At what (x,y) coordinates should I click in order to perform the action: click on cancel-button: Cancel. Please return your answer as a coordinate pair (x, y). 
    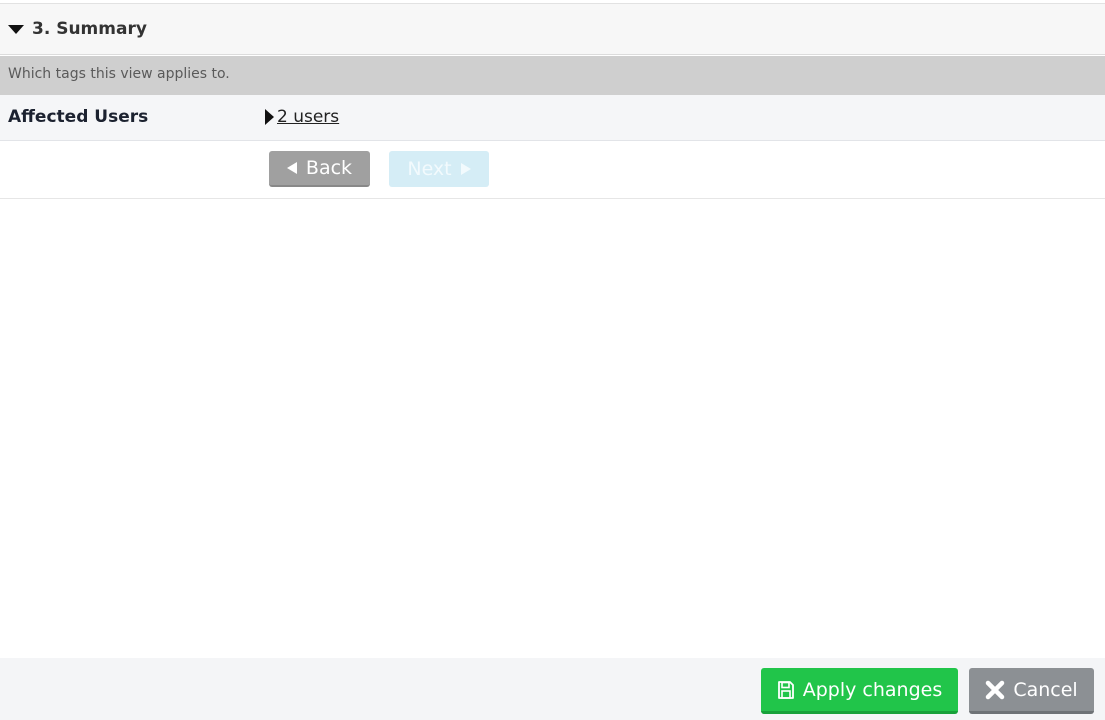
    Looking at the image, I should click on (1031, 691).